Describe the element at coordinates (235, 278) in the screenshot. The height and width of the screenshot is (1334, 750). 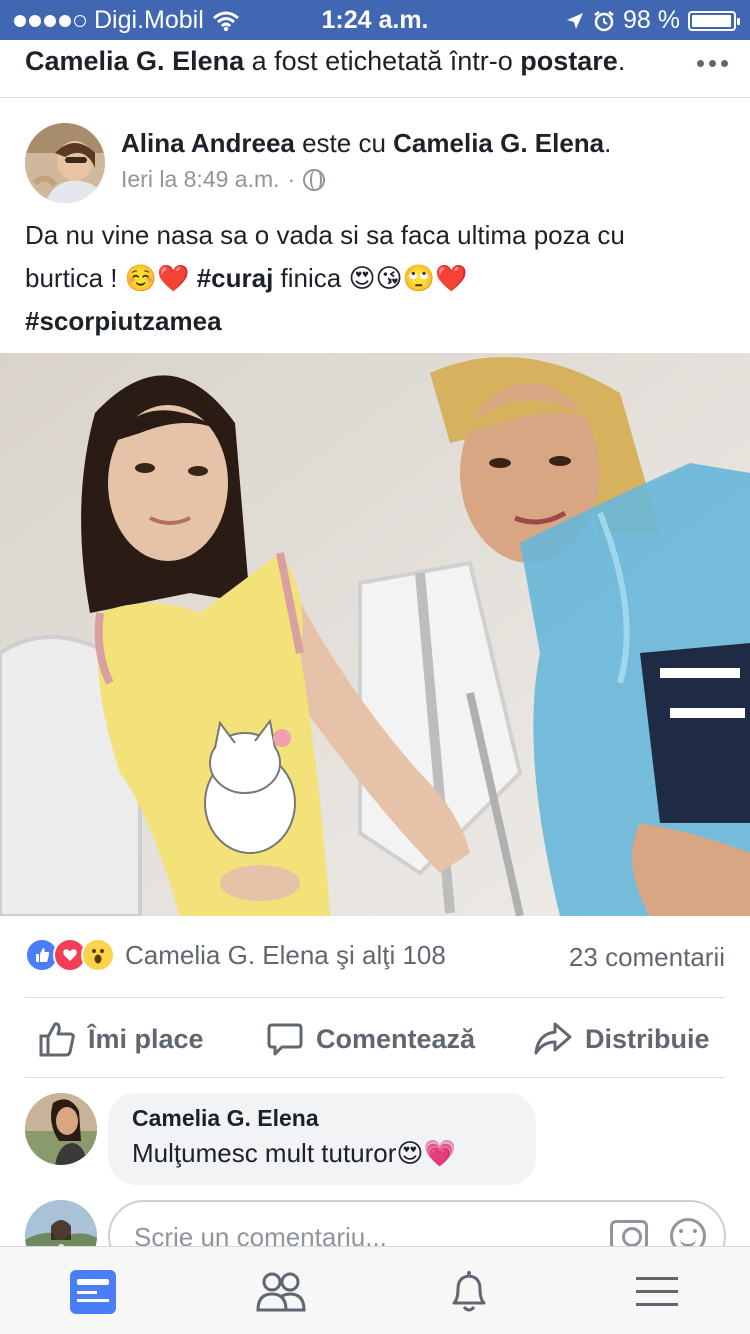
I see `hashtag-curaj: #curaj` at that location.